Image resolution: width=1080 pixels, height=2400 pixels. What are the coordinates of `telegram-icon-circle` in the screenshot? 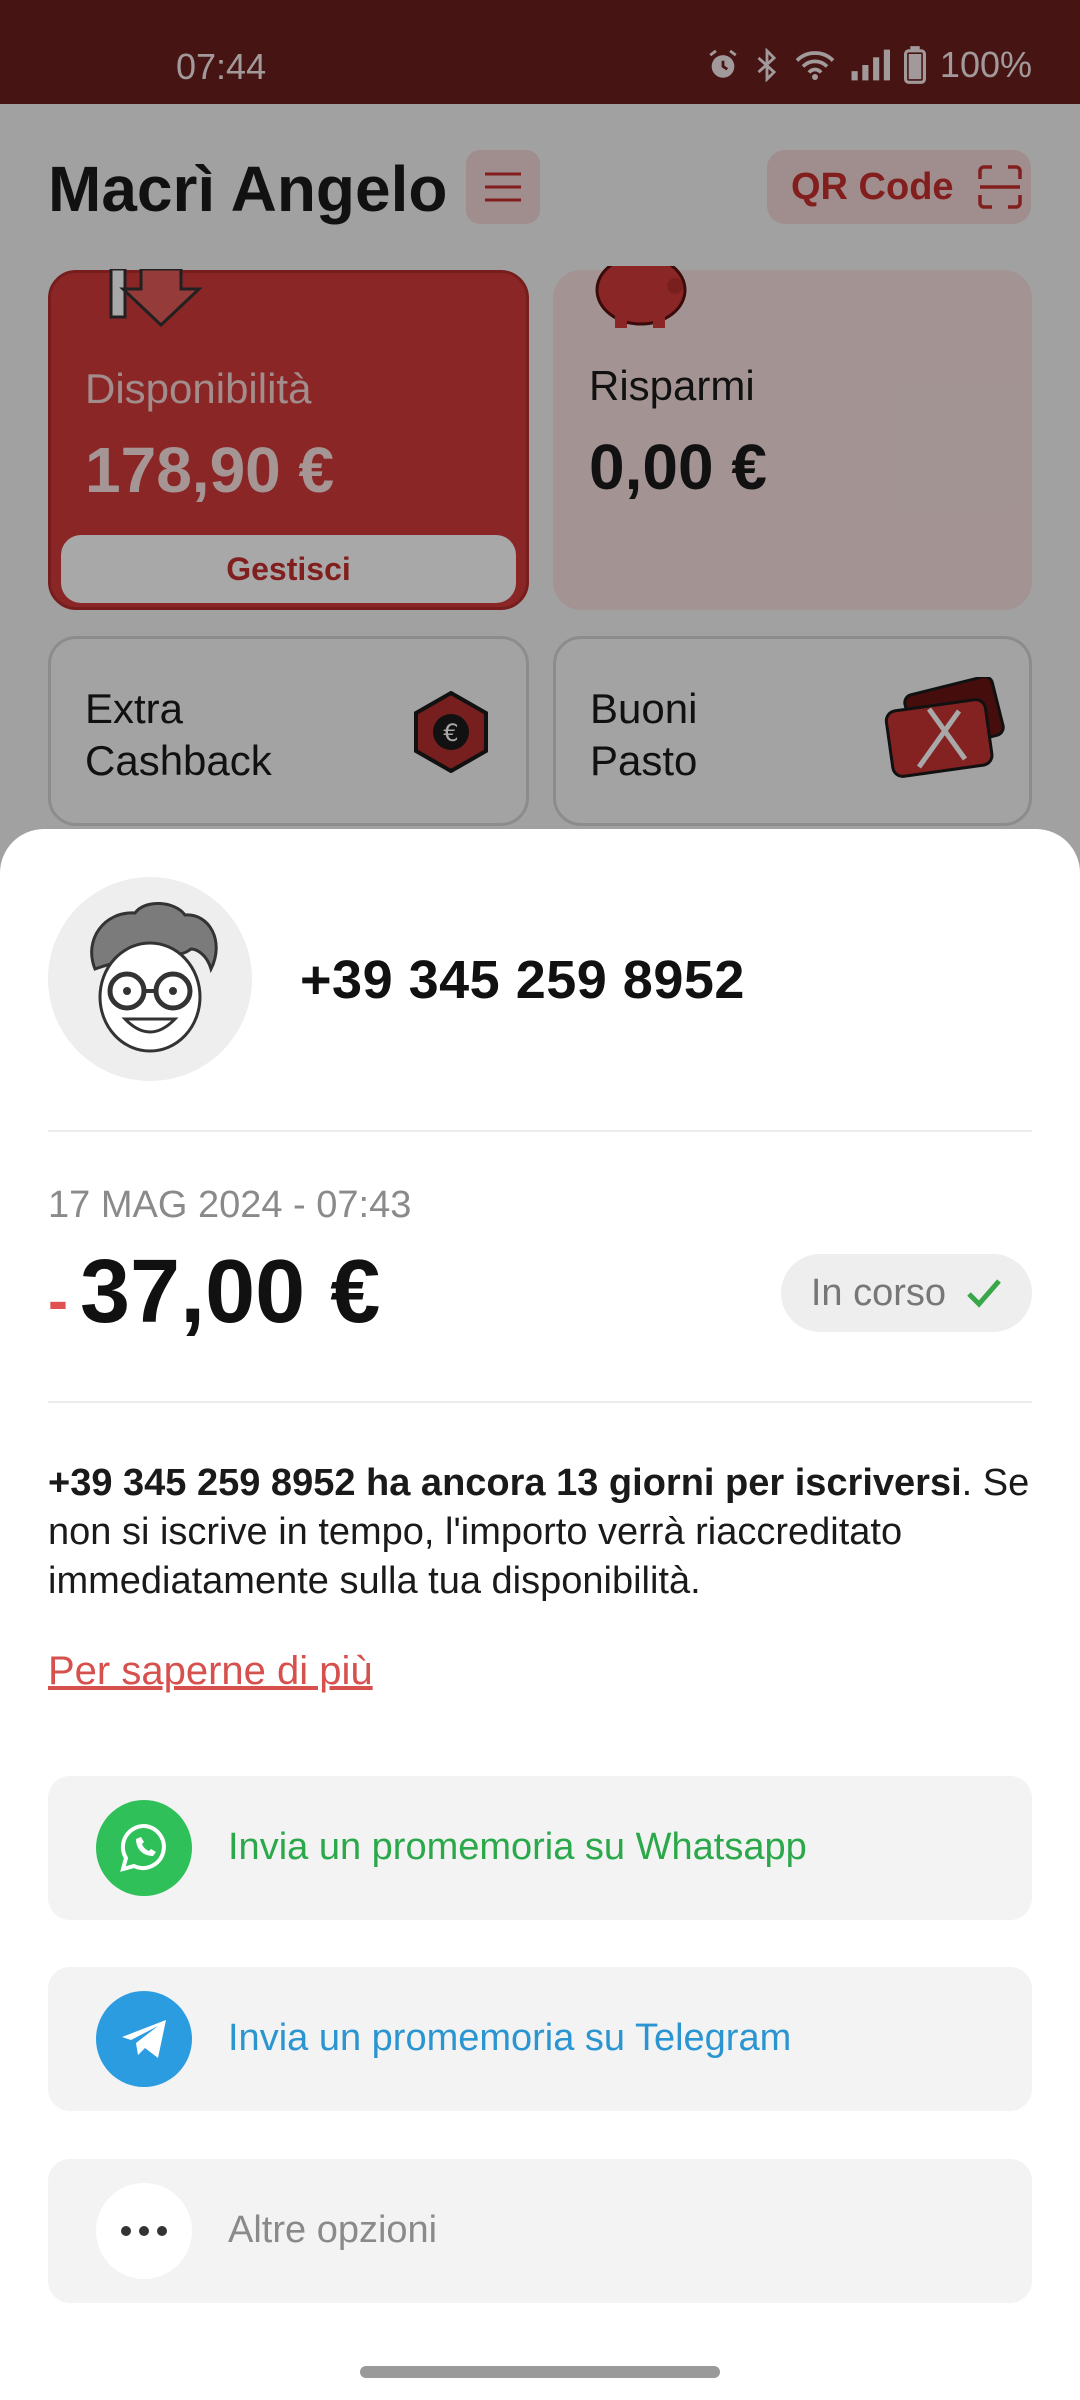 It's located at (144, 2039).